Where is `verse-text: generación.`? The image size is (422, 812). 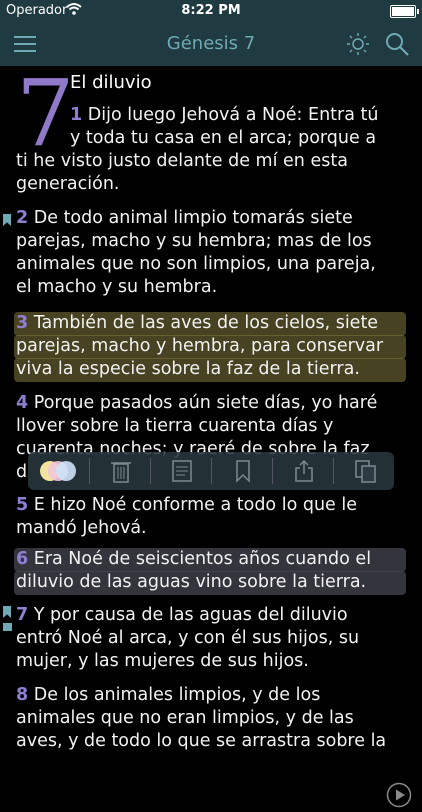 verse-text: generación. is located at coordinates (68, 184).